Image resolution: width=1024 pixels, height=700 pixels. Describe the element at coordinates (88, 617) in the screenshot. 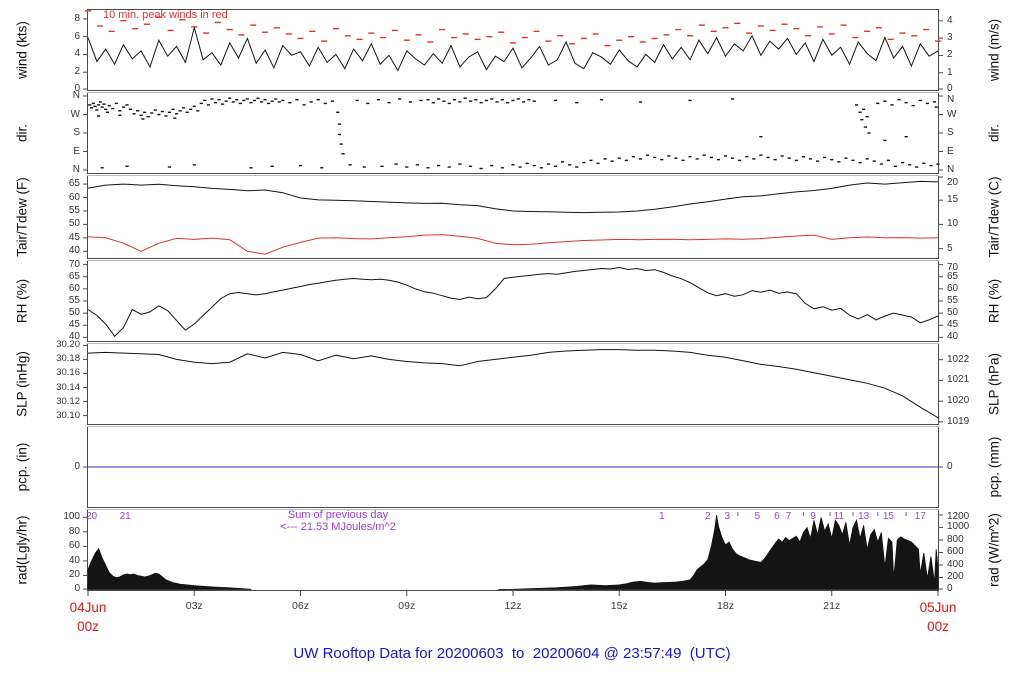

I see `x-axis-start-date: 04Jun 00z` at that location.